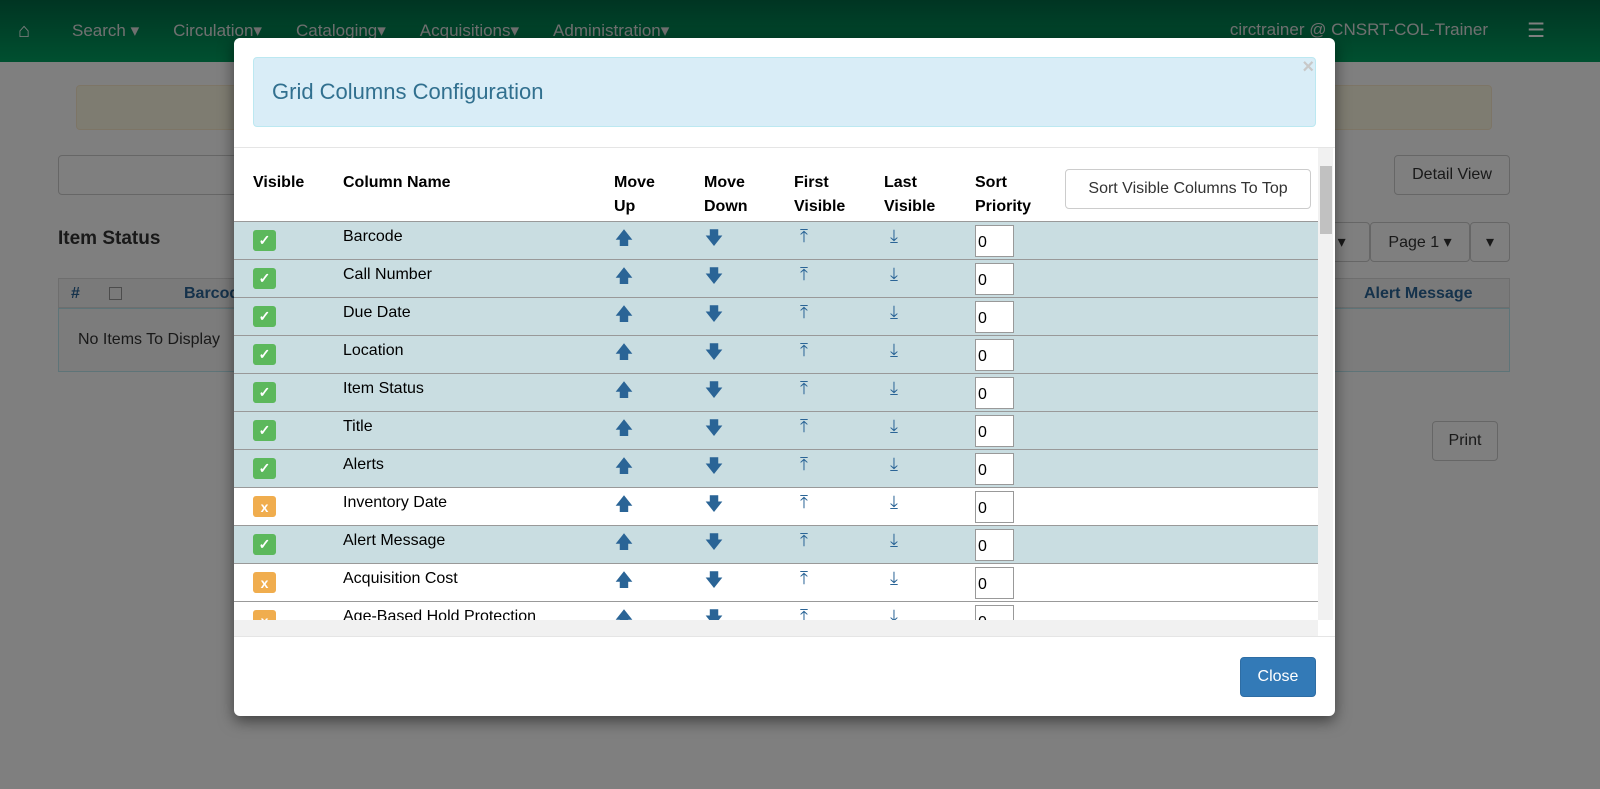 Image resolution: width=1600 pixels, height=789 pixels. What do you see at coordinates (910, 194) in the screenshot?
I see `header-last-visible: Last Visible` at bounding box center [910, 194].